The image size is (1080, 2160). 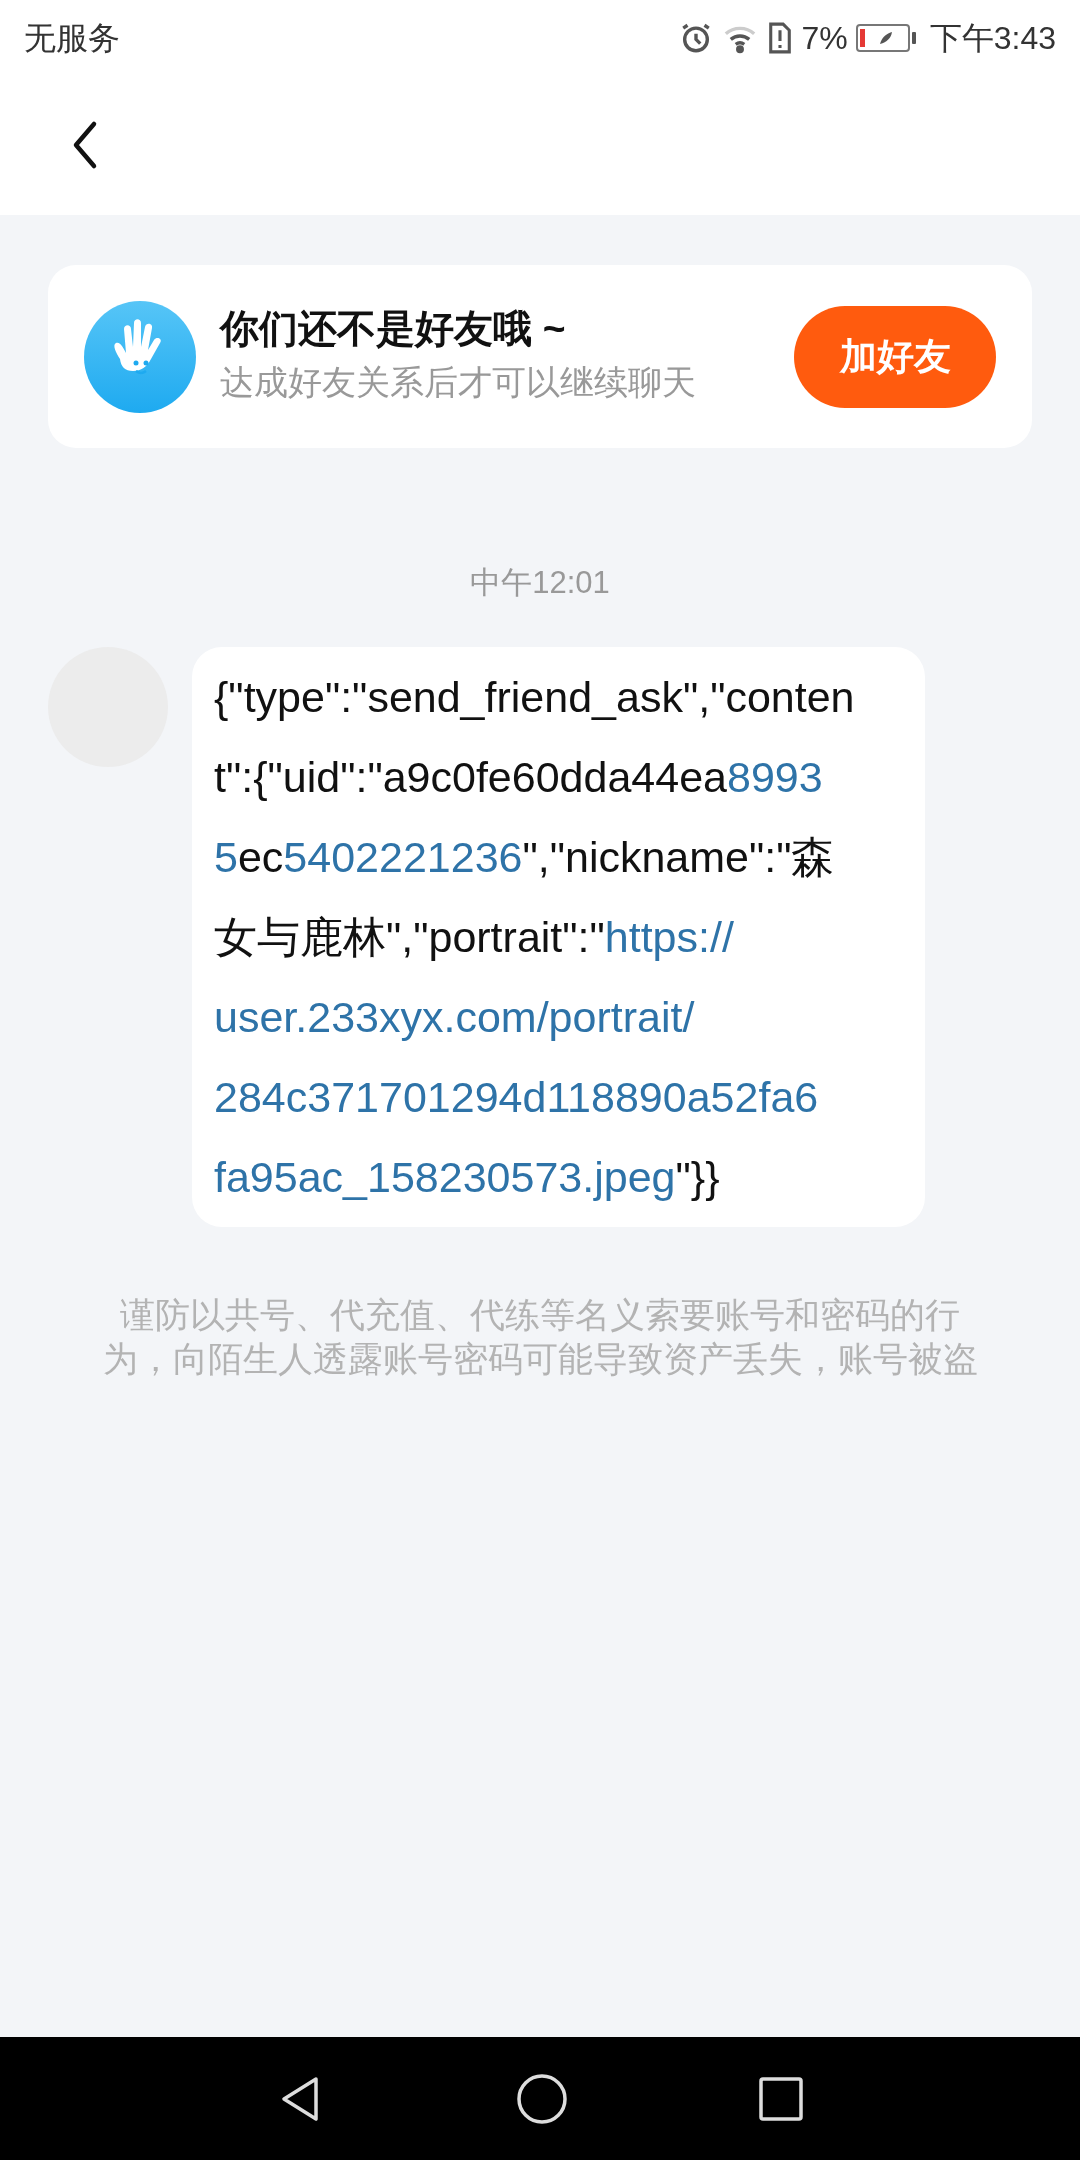 I want to click on battery-percent: 7%, so click(x=824, y=38).